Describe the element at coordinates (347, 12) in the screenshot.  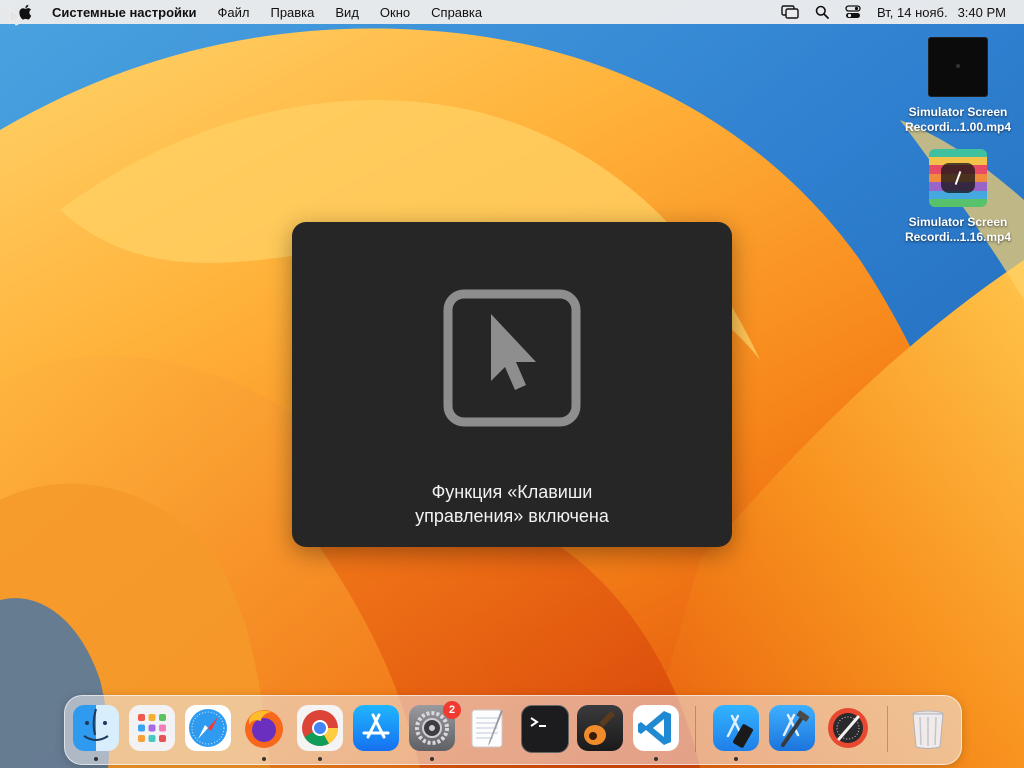
I see `menu-view: Вид` at that location.